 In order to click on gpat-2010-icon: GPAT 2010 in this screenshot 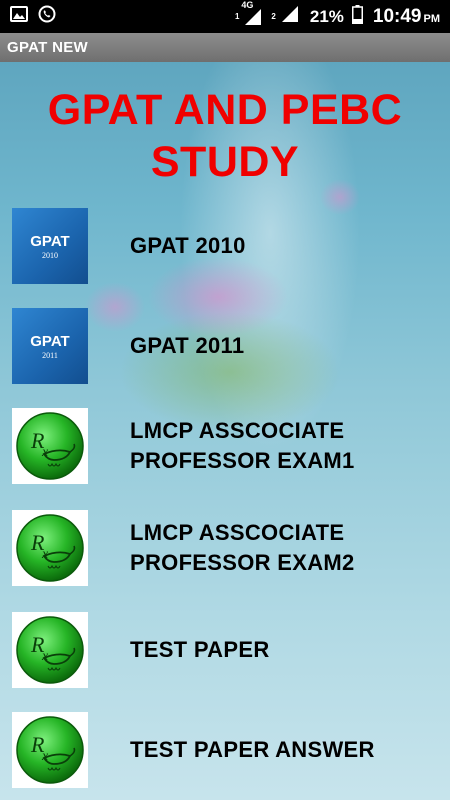, I will do `click(50, 246)`.